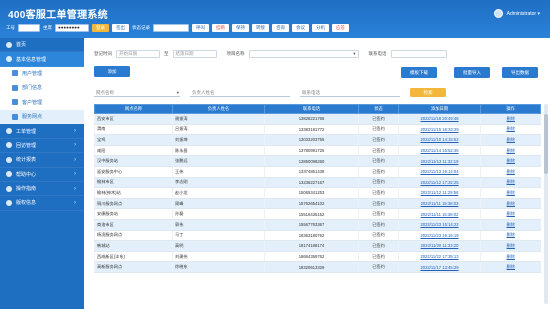 The width and height of the screenshot is (550, 309). Describe the element at coordinates (42, 160) in the screenshot. I see `sidebar-item: 统计报表 ›` at that location.